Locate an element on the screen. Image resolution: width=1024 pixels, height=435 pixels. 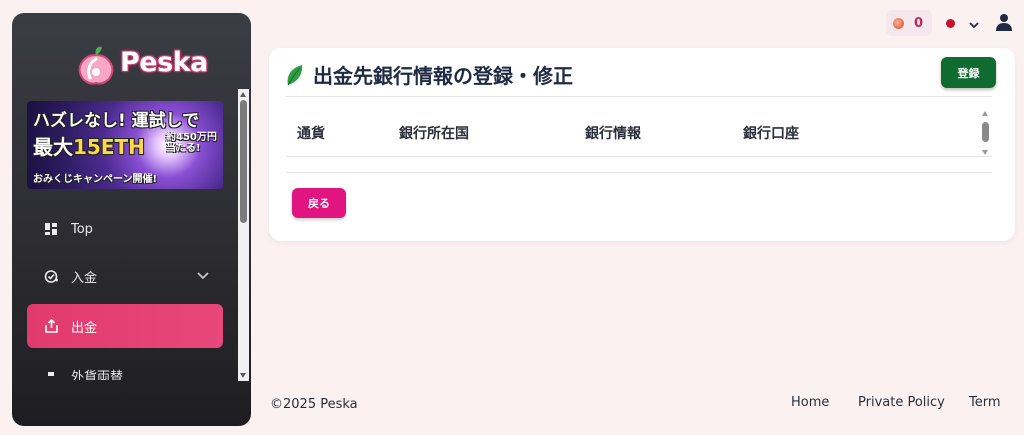
sidebar-item-label: 出金 is located at coordinates (84, 328).